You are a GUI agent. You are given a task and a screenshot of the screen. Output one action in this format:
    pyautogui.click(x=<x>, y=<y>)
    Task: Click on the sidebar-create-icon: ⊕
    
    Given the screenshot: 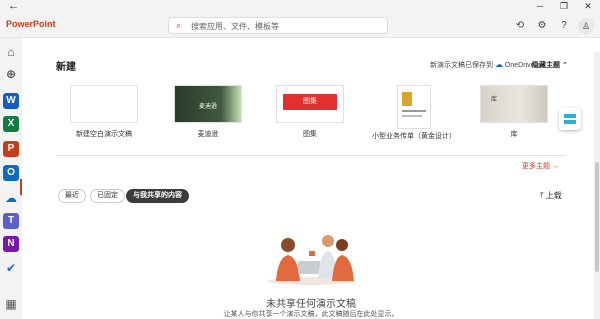 What is the action you would take?
    pyautogui.click(x=11, y=74)
    